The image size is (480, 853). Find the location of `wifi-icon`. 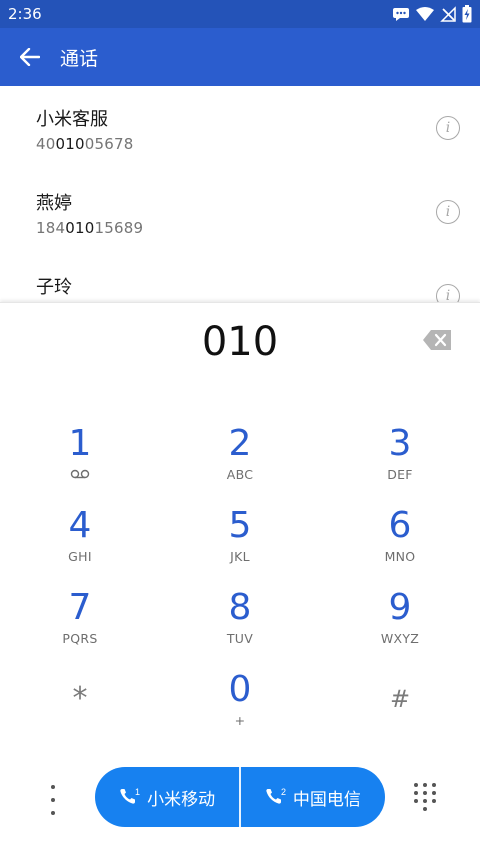

wifi-icon is located at coordinates (425, 14).